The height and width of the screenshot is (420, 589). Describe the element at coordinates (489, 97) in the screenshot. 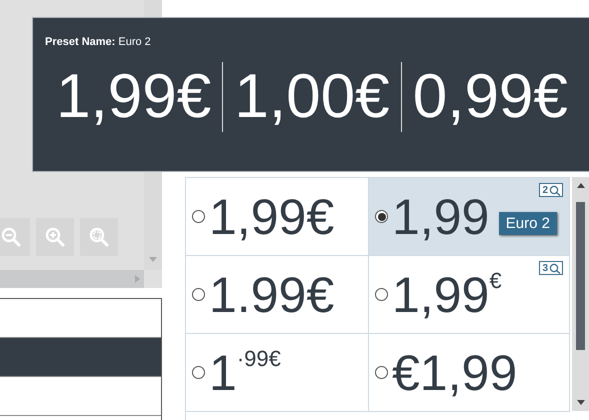

I see `price-preview: 0,99€` at that location.